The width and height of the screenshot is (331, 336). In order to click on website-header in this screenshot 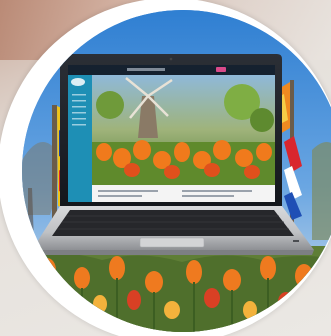, I will do `click(171, 70)`.